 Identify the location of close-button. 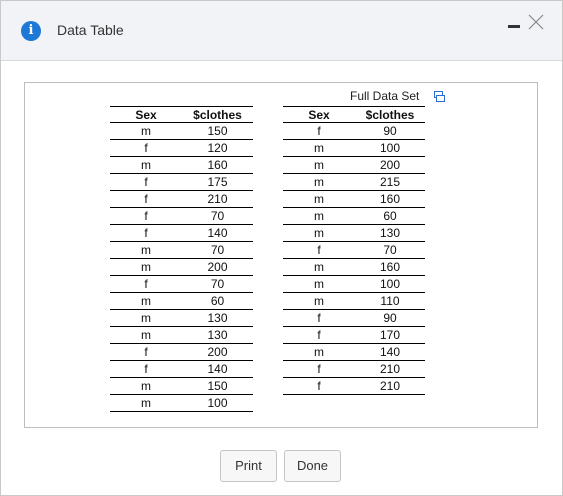
(536, 23).